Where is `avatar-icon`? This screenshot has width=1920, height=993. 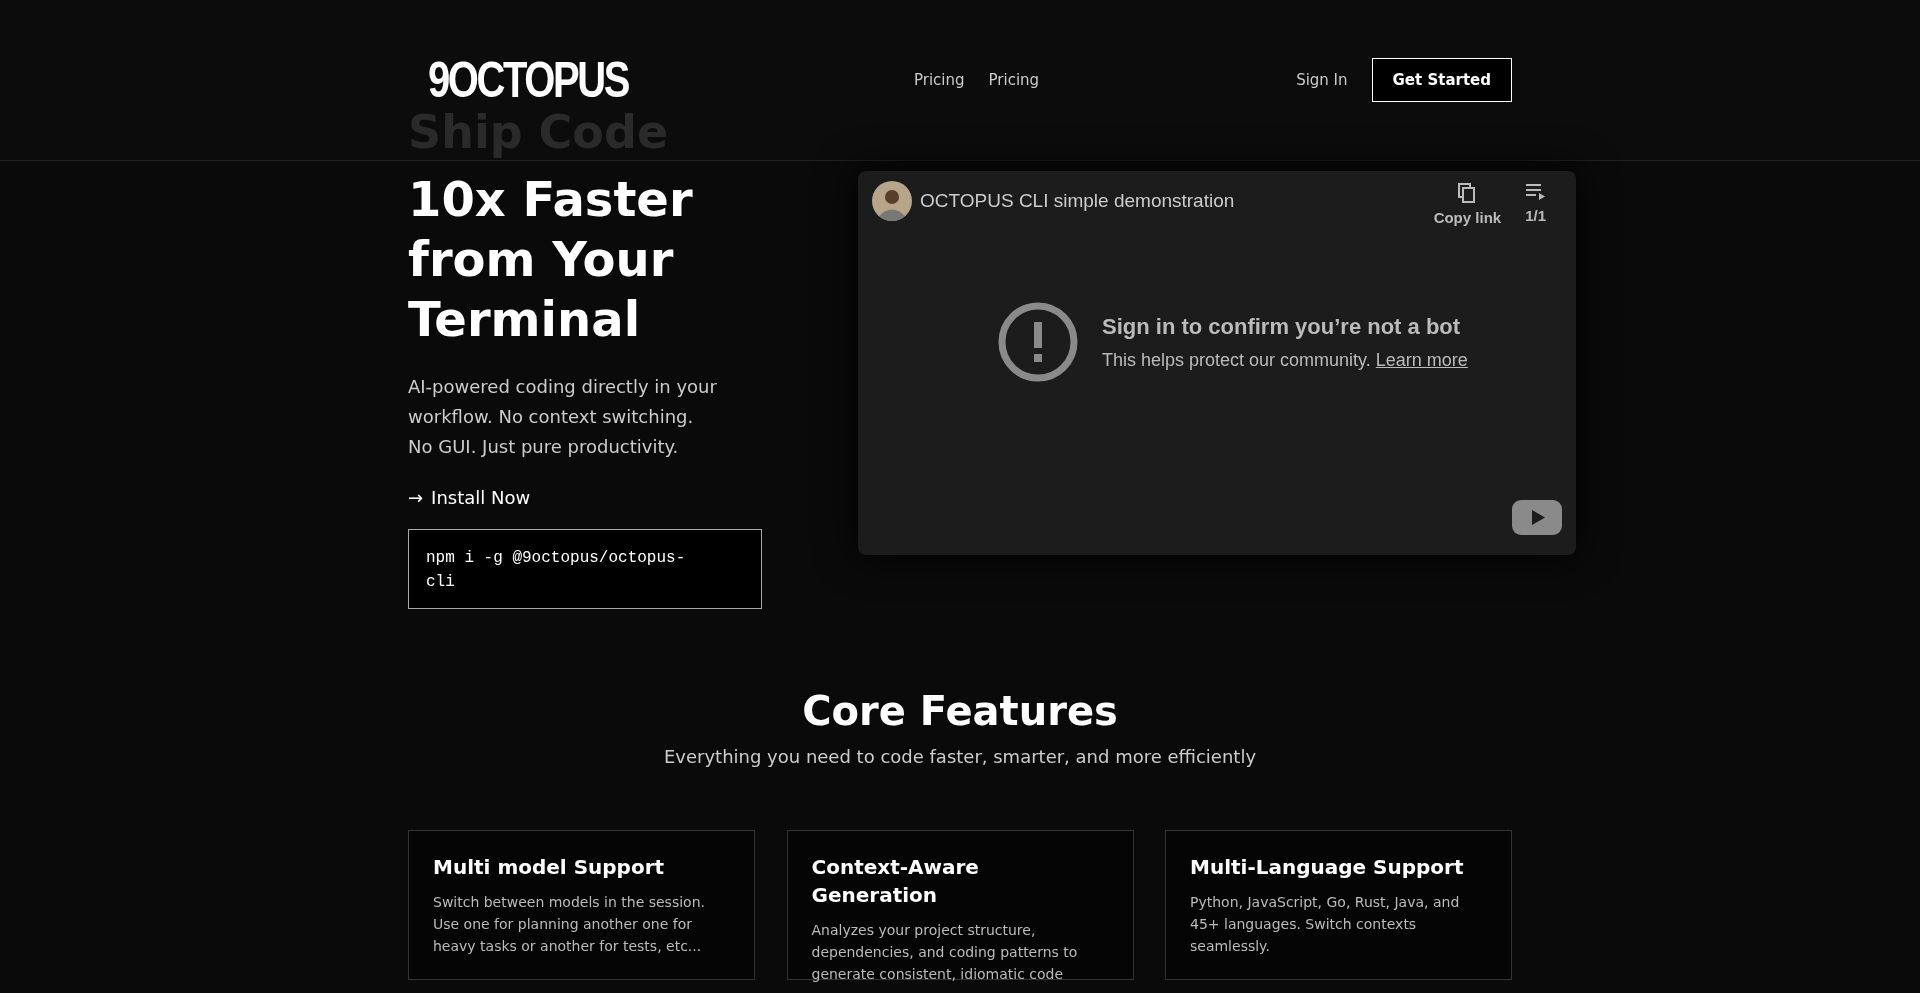 avatar-icon is located at coordinates (892, 201).